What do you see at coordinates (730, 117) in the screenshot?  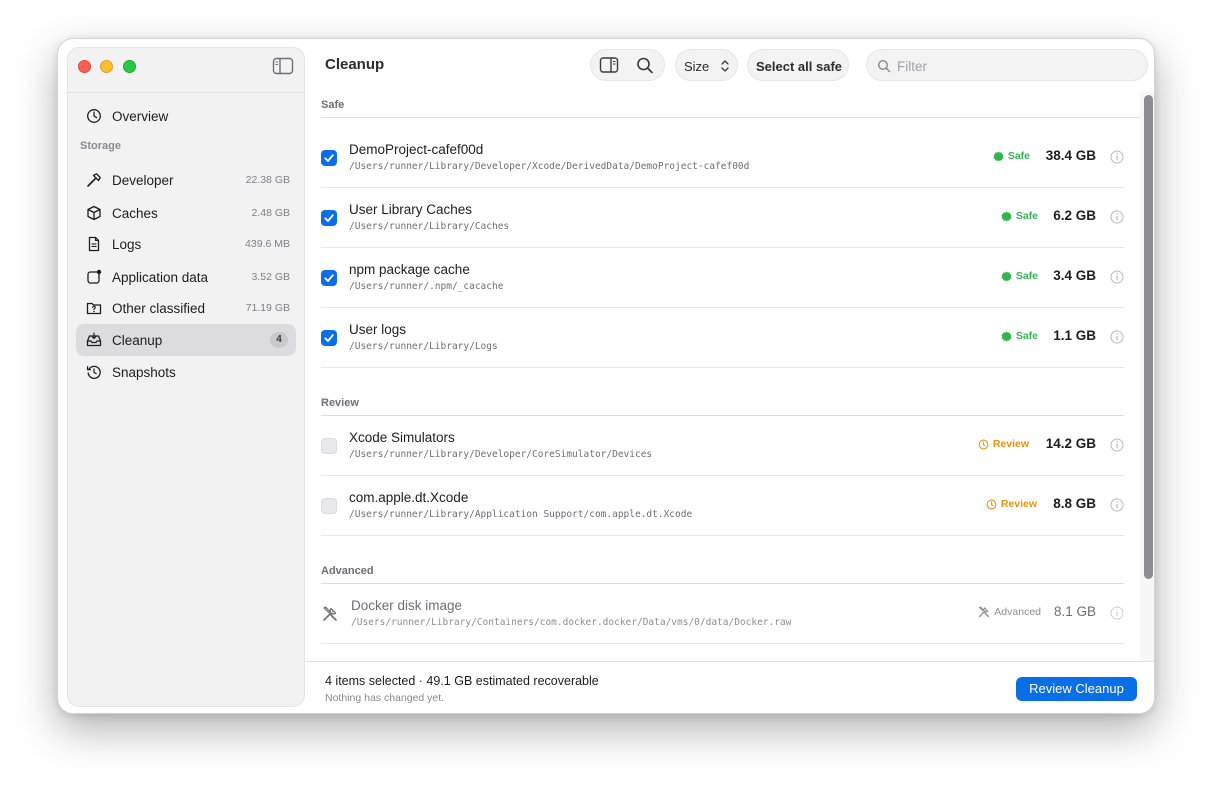 I see `group-divider` at bounding box center [730, 117].